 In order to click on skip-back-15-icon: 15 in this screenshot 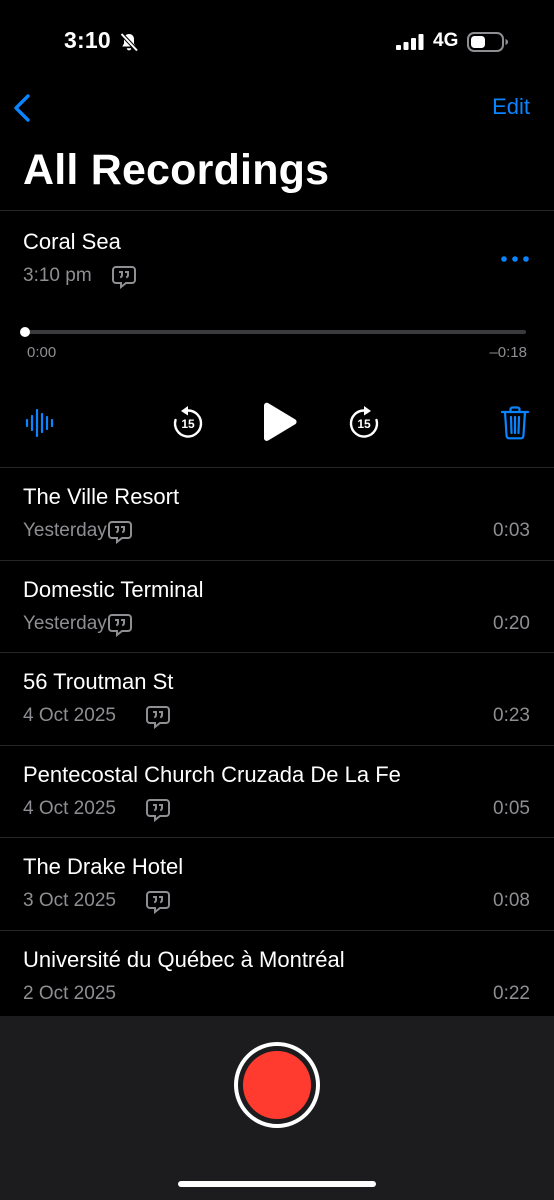, I will do `click(188, 422)`.